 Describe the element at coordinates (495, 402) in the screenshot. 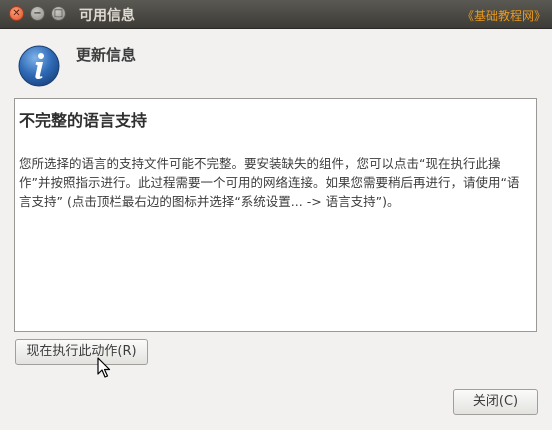

I see `close-button: 关闭(C)` at that location.